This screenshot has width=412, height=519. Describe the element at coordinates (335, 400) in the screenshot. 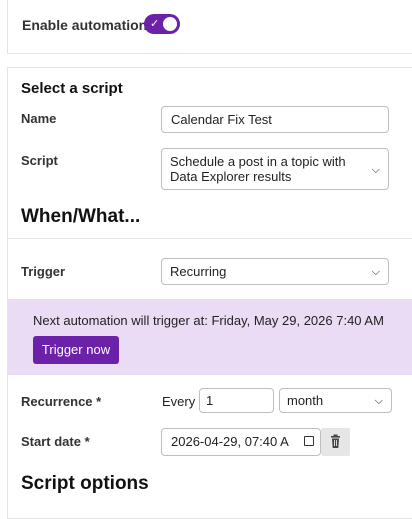

I see `recurrence-unit-select: month ⌵` at that location.